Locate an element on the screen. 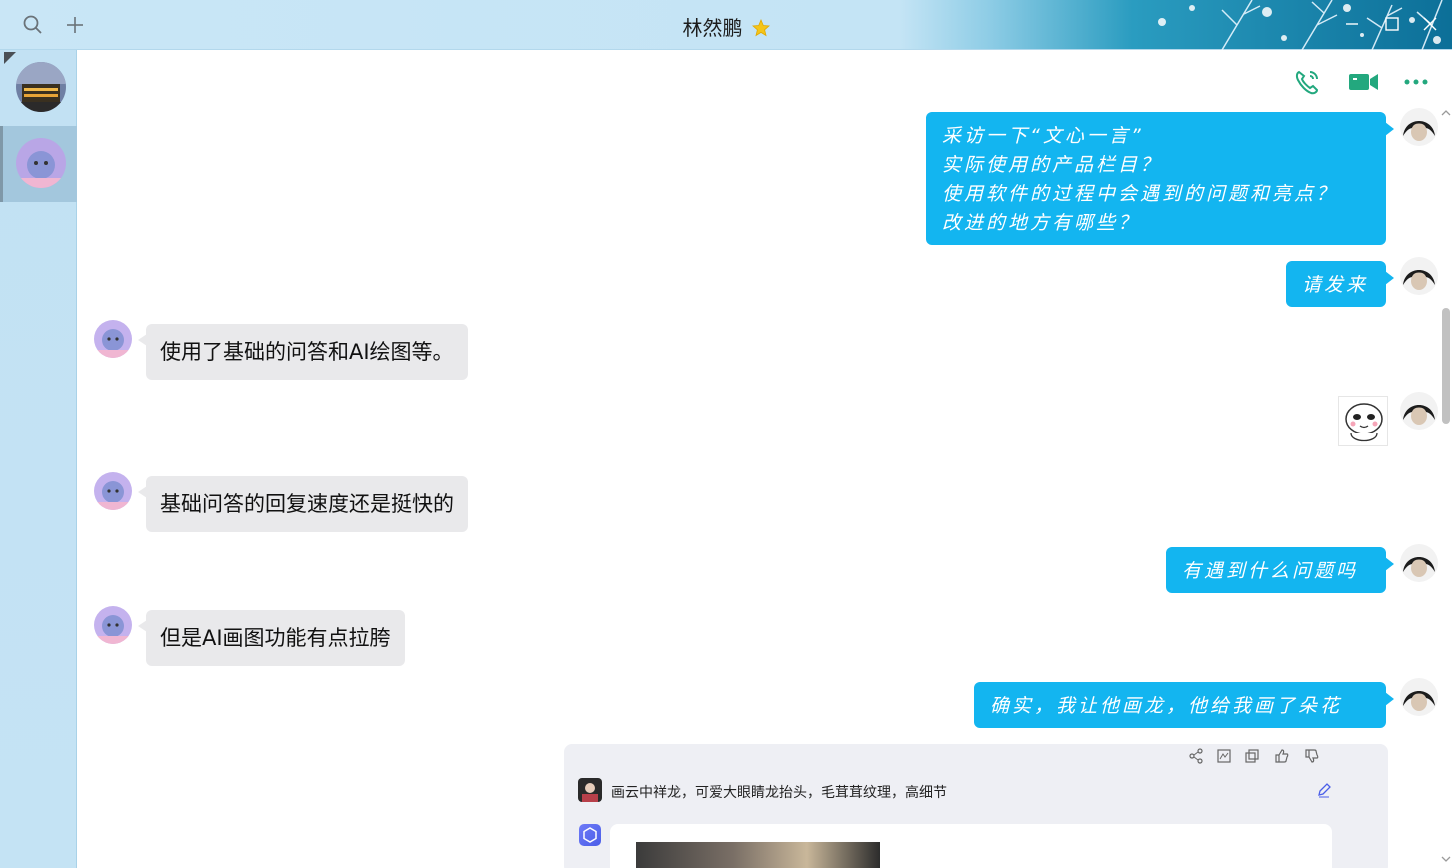 Image resolution: width=1452 pixels, height=868 pixels. user-avatar-icon is located at coordinates (590, 790).